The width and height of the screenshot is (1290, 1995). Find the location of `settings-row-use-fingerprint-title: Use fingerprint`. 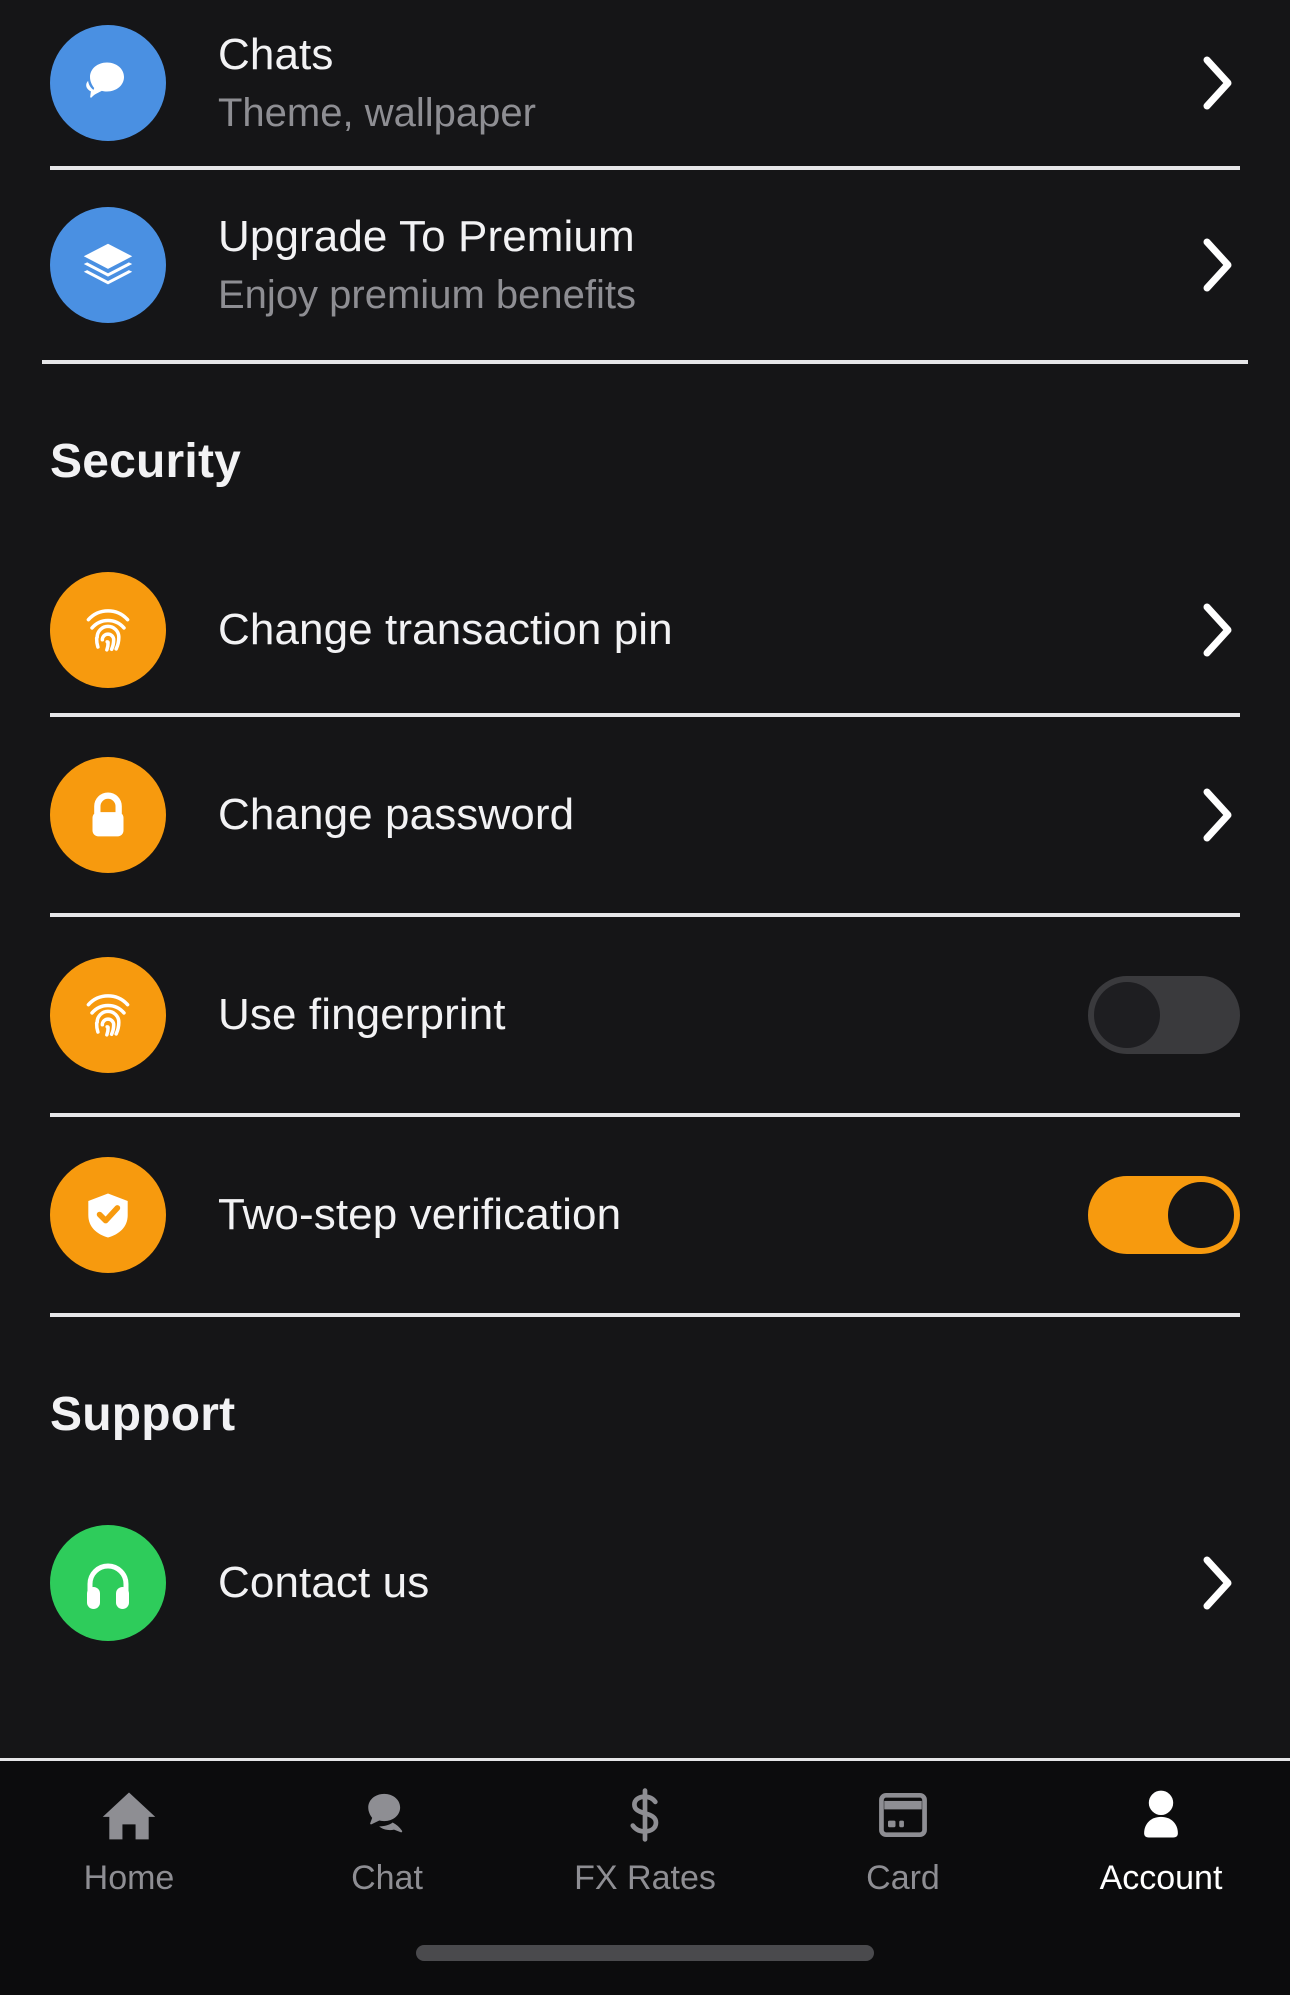

settings-row-use-fingerprint-title: Use fingerprint is located at coordinates (362, 1014).